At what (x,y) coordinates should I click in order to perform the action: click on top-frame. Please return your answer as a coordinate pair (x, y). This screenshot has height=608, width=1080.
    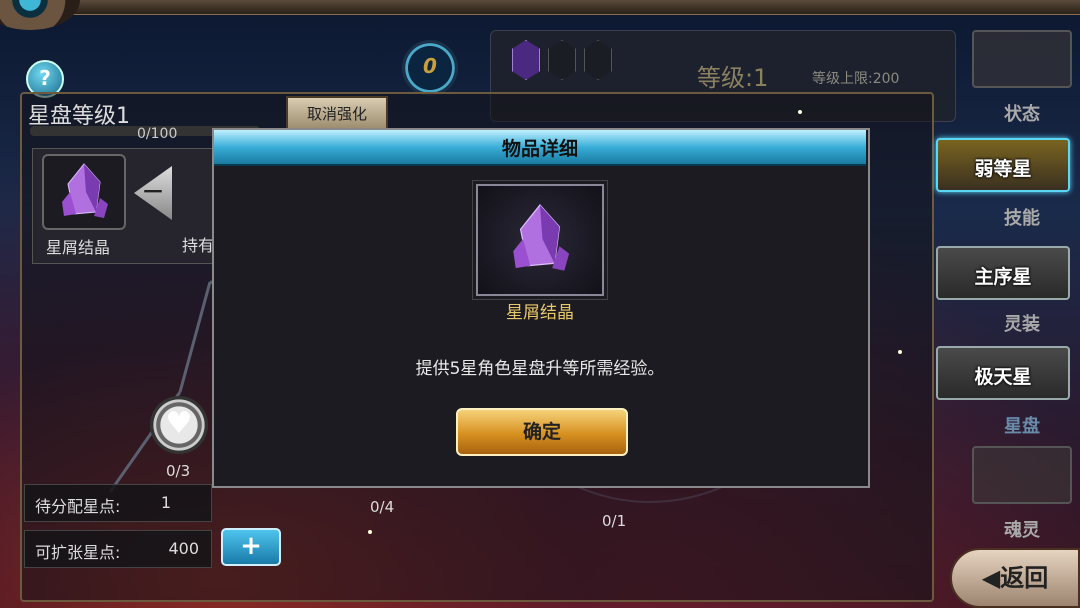
    Looking at the image, I should click on (540, 7).